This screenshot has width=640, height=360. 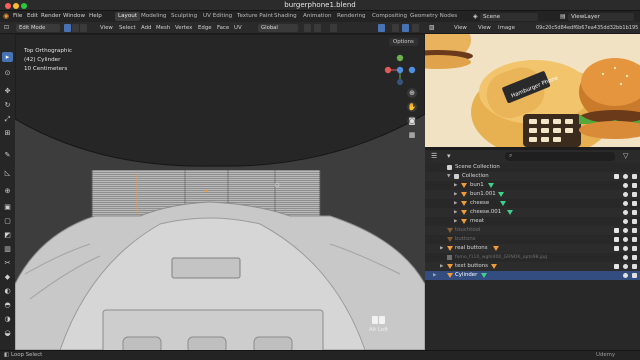 I want to click on filter-display-icon: ▾, so click(x=449, y=156).